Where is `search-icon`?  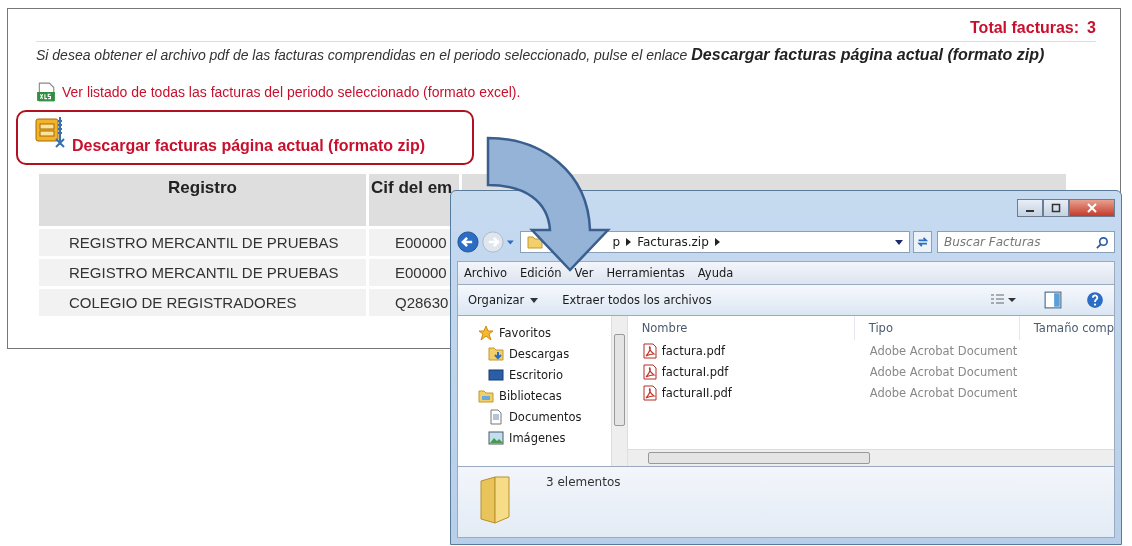
search-icon is located at coordinates (1102, 242).